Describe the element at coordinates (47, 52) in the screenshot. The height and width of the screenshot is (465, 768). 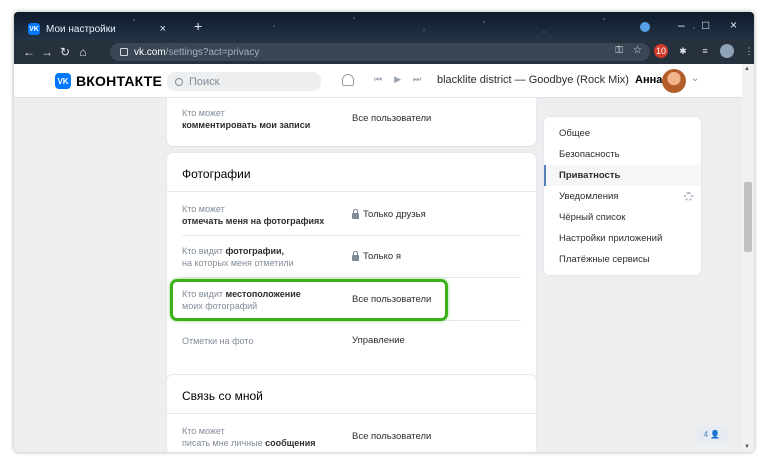
I see `forward-icon: →` at that location.